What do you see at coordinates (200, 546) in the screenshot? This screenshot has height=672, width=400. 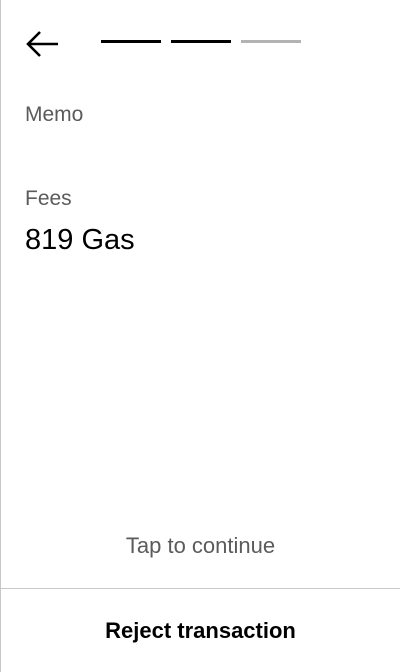 I see `tap-to-continue: Tap to continue` at bounding box center [200, 546].